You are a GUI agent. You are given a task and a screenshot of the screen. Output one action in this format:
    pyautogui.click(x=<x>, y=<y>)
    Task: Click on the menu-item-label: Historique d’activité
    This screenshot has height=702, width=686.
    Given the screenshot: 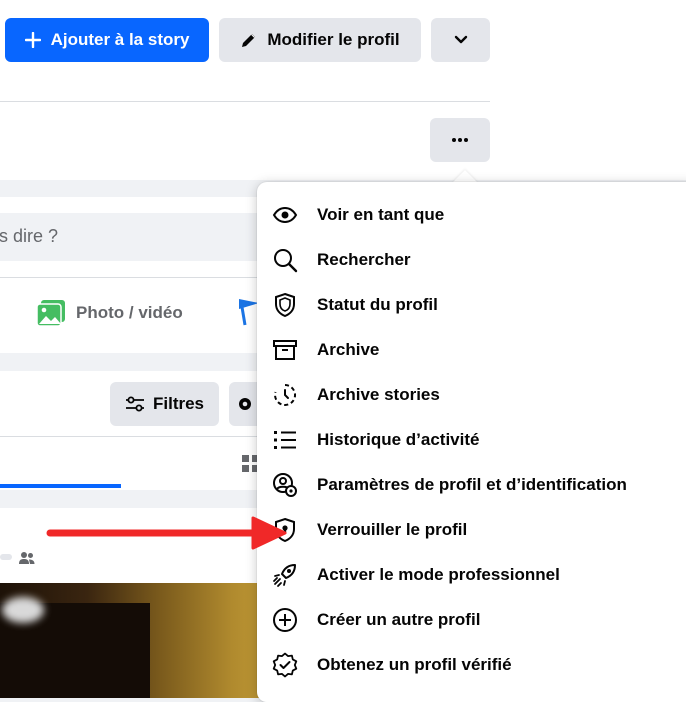 What is the action you would take?
    pyautogui.click(x=398, y=439)
    